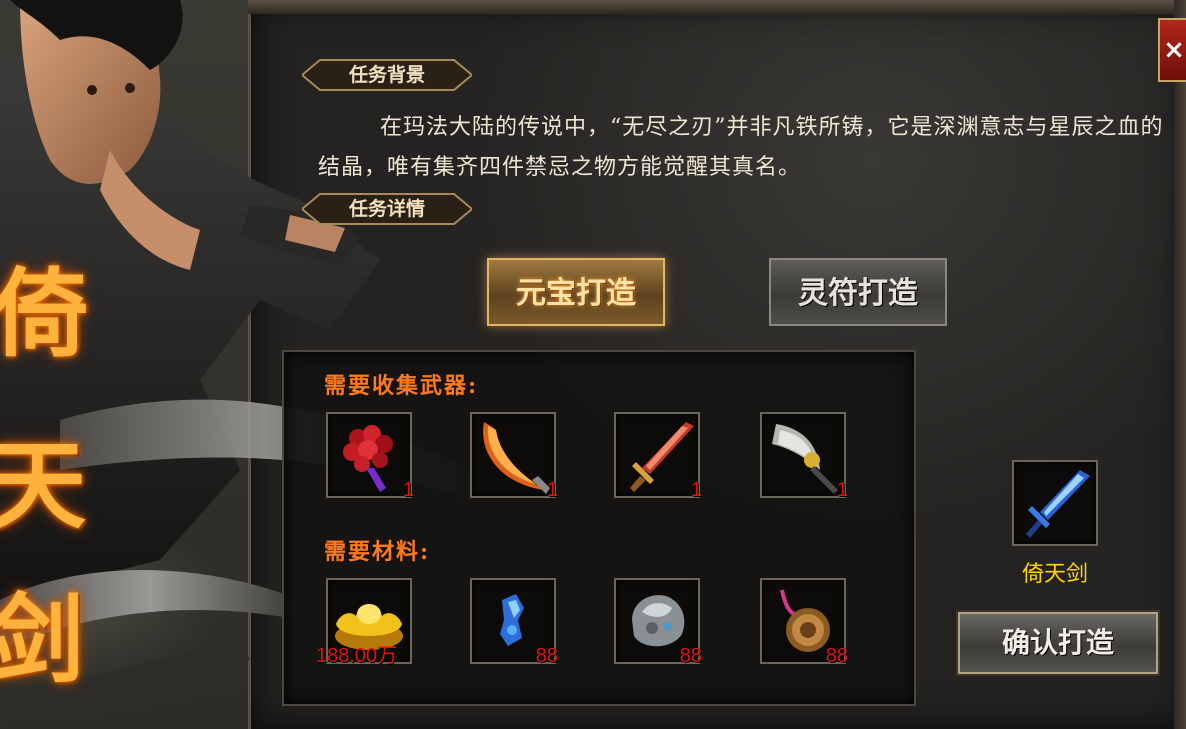 The width and height of the screenshot is (1186, 729). What do you see at coordinates (357, 656) in the screenshot?
I see `material-qty-1: 188.00万` at bounding box center [357, 656].